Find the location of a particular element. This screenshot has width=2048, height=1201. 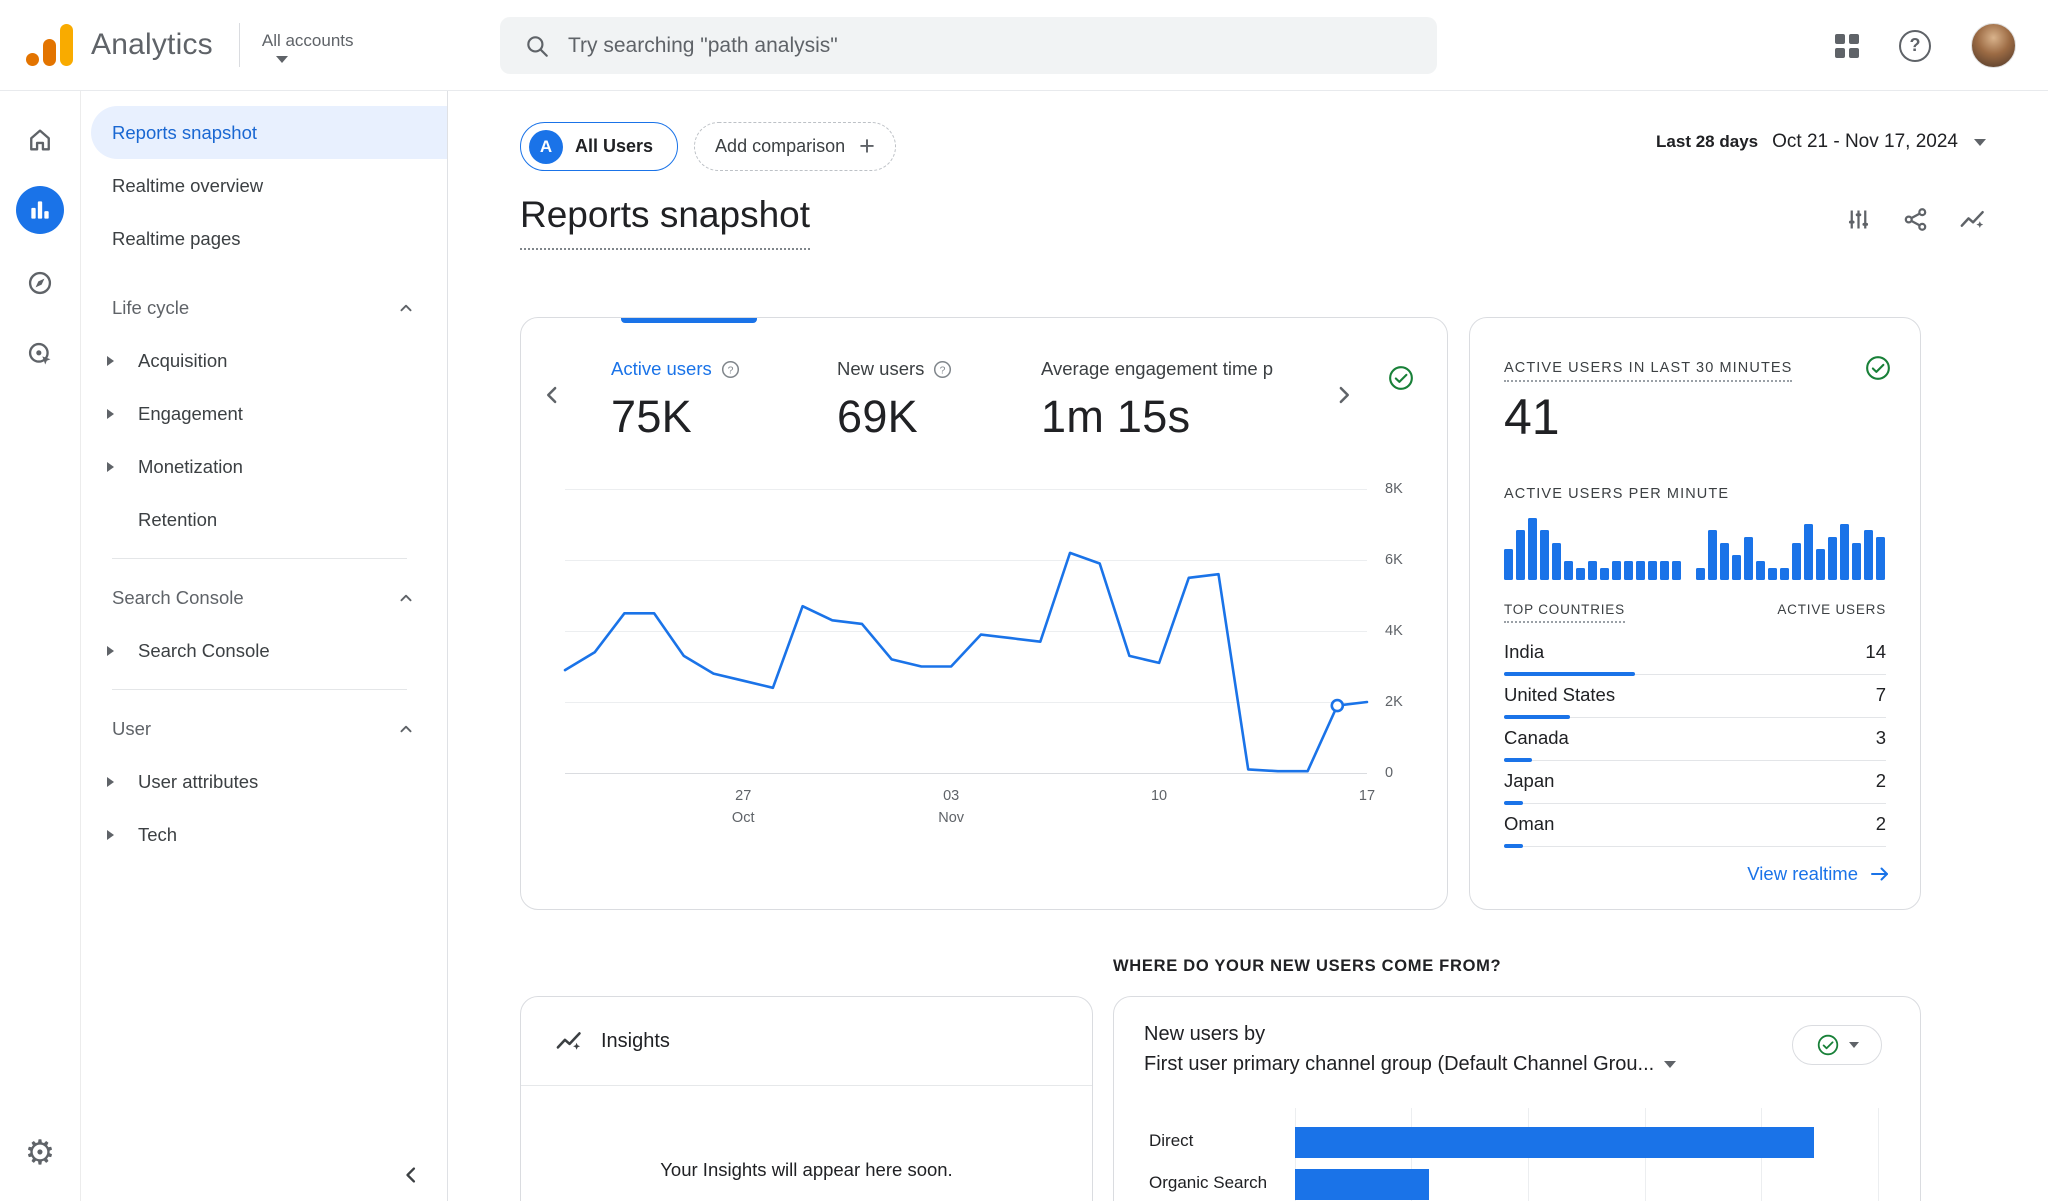

sidebar-item-realtime-pages: Realtime pages is located at coordinates (264, 238).